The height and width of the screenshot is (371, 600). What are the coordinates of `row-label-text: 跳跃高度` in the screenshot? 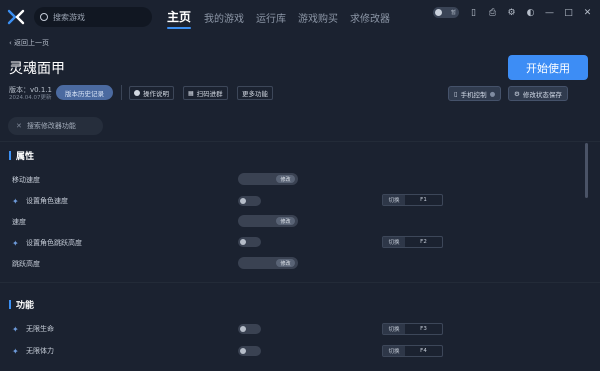 It's located at (26, 264).